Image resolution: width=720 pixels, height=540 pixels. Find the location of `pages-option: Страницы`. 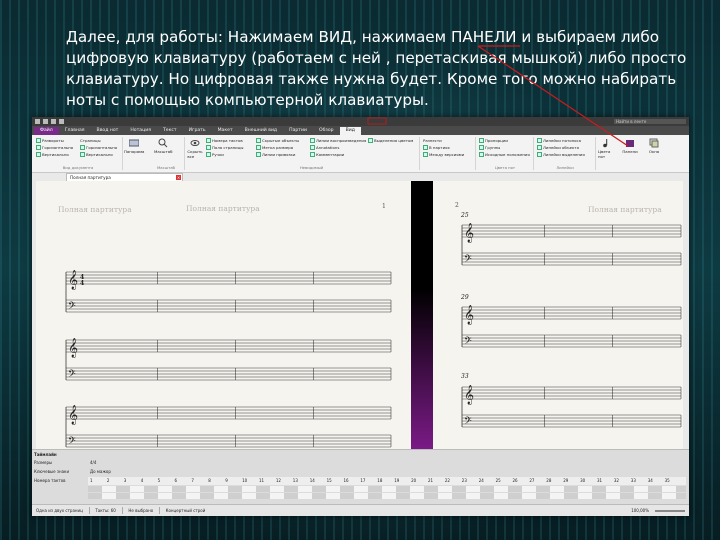

pages-option: Страницы is located at coordinates (90, 140).